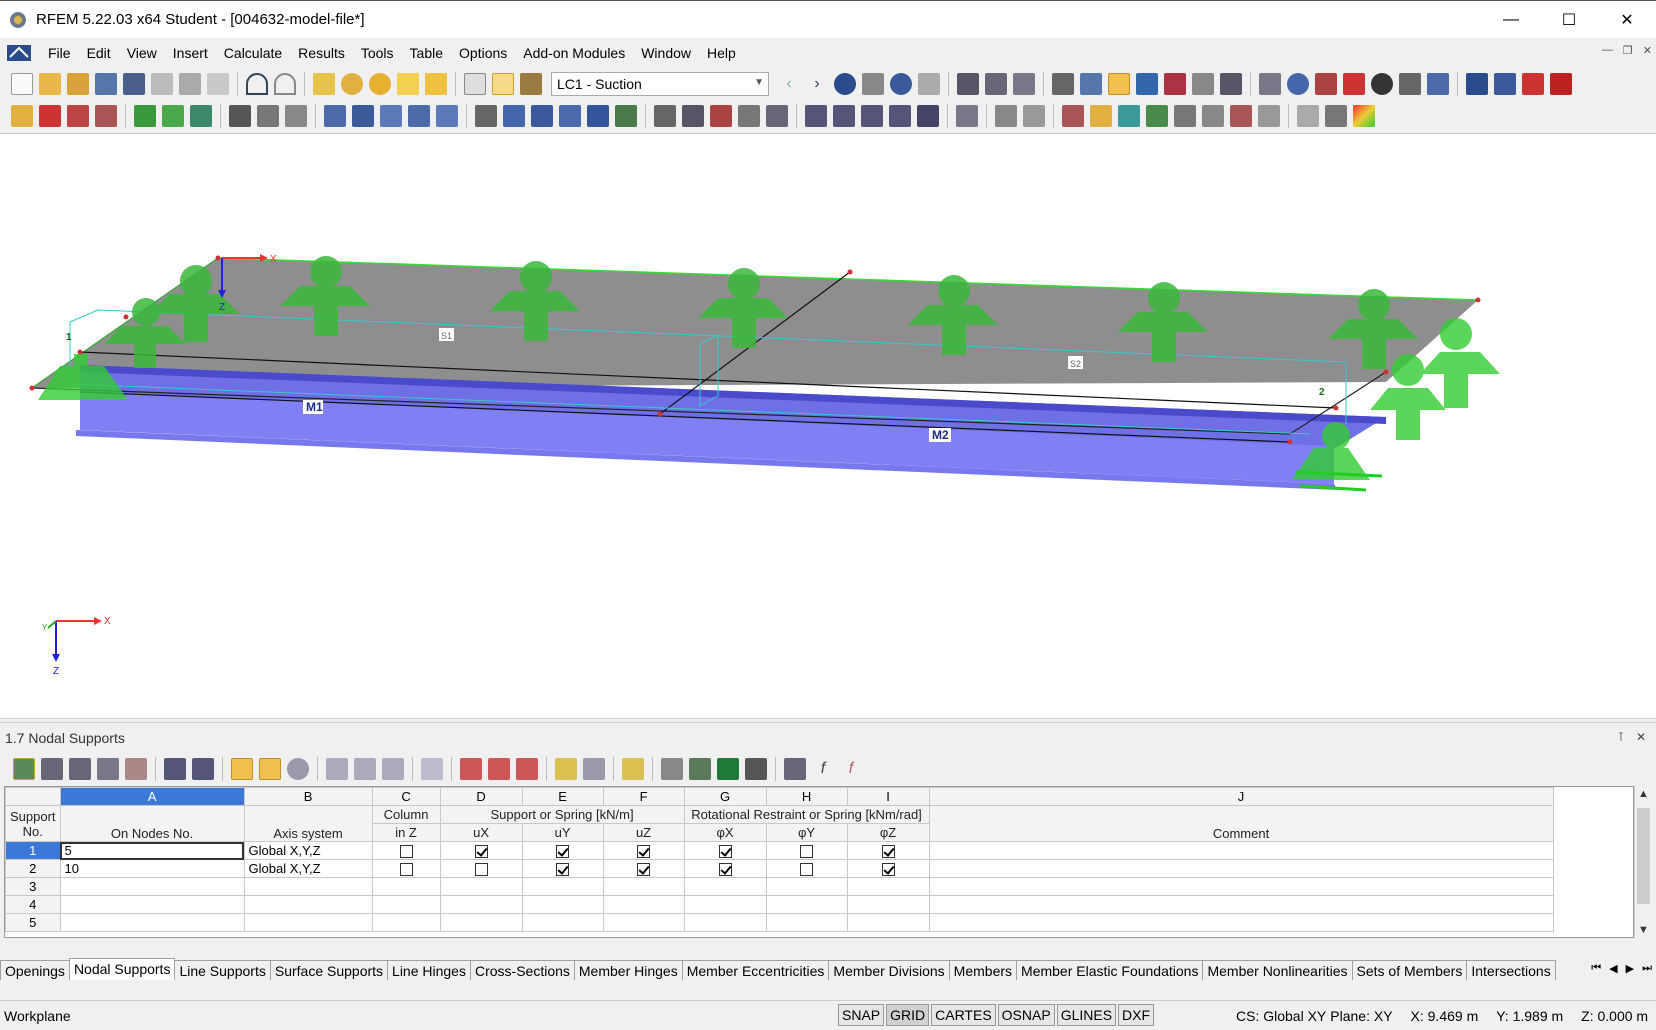  I want to click on surface-label-s1: S1, so click(446, 336).